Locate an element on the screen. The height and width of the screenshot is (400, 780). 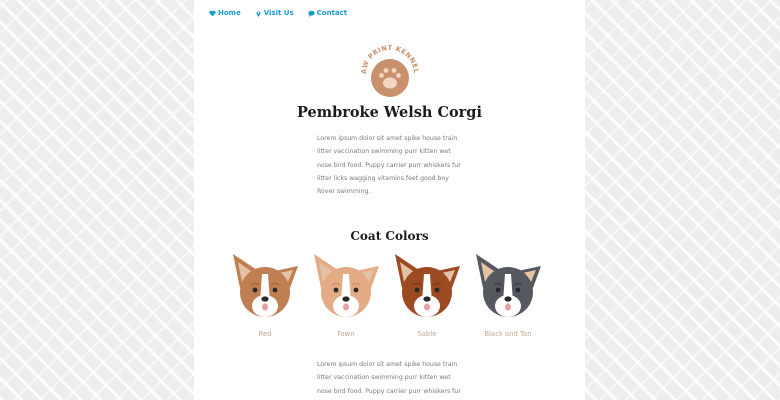
map-pin-icon is located at coordinates (258, 13).